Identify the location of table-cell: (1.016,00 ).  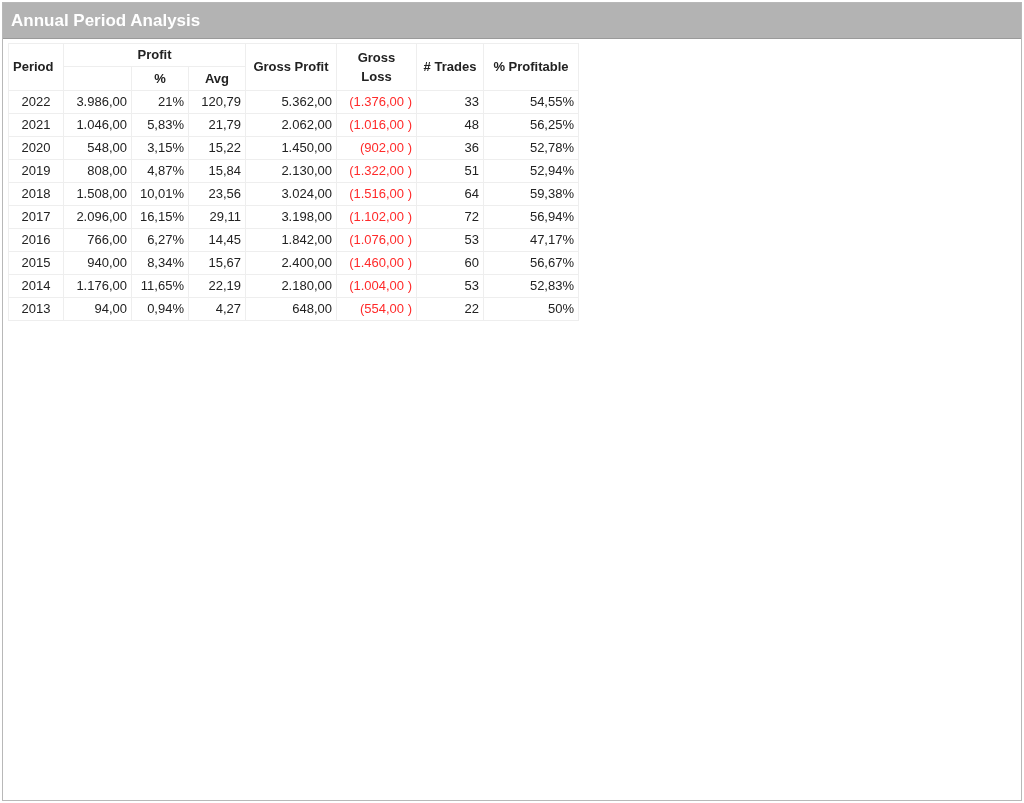
(376, 125).